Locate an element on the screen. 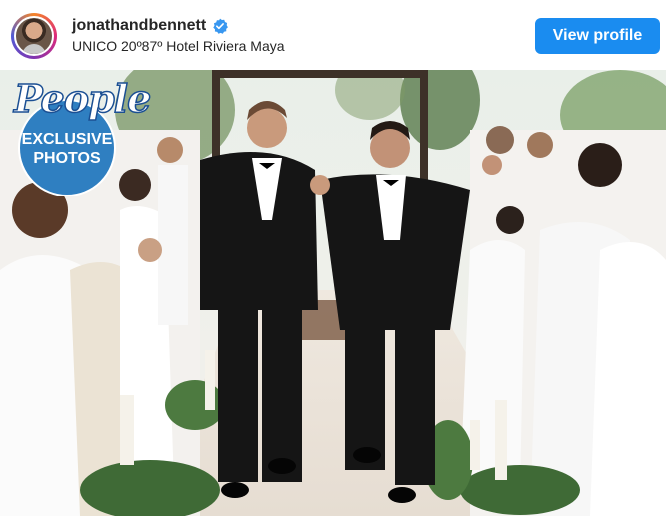  avatar-image is located at coordinates (34, 36).